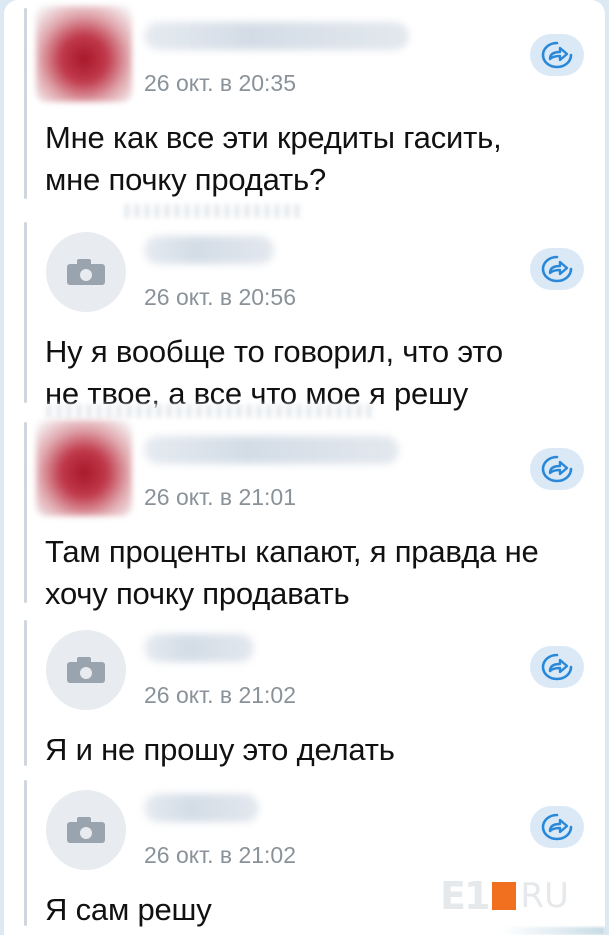  Describe the element at coordinates (220, 497) in the screenshot. I see `message-date: 26 окт. в 21:01` at that location.